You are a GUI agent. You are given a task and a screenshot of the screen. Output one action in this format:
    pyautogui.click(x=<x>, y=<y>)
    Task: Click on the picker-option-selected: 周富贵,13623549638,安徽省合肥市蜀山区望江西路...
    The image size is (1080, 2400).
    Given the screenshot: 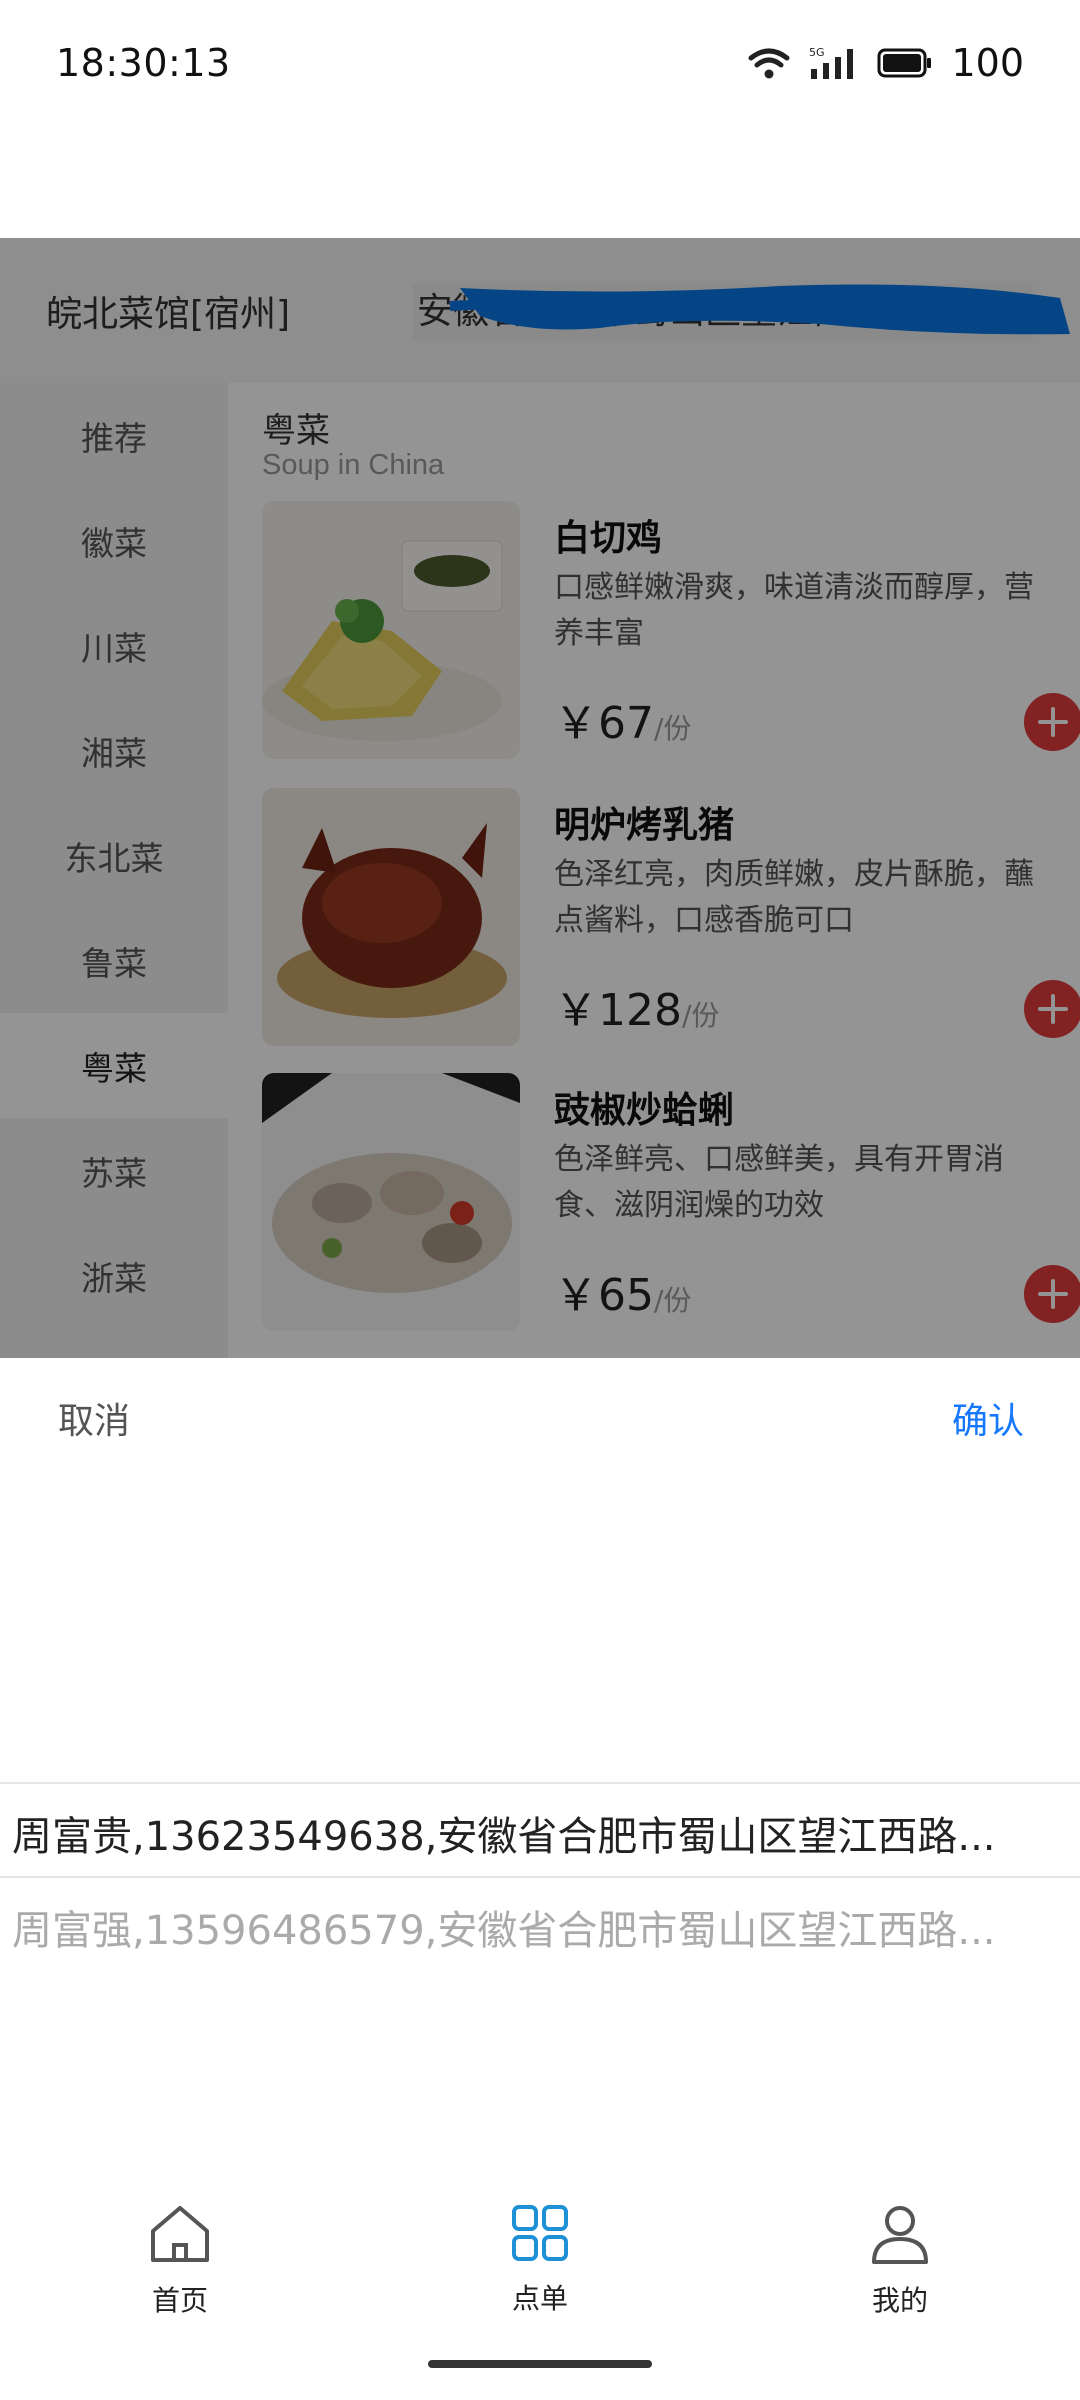 What is the action you would take?
    pyautogui.click(x=542, y=1833)
    